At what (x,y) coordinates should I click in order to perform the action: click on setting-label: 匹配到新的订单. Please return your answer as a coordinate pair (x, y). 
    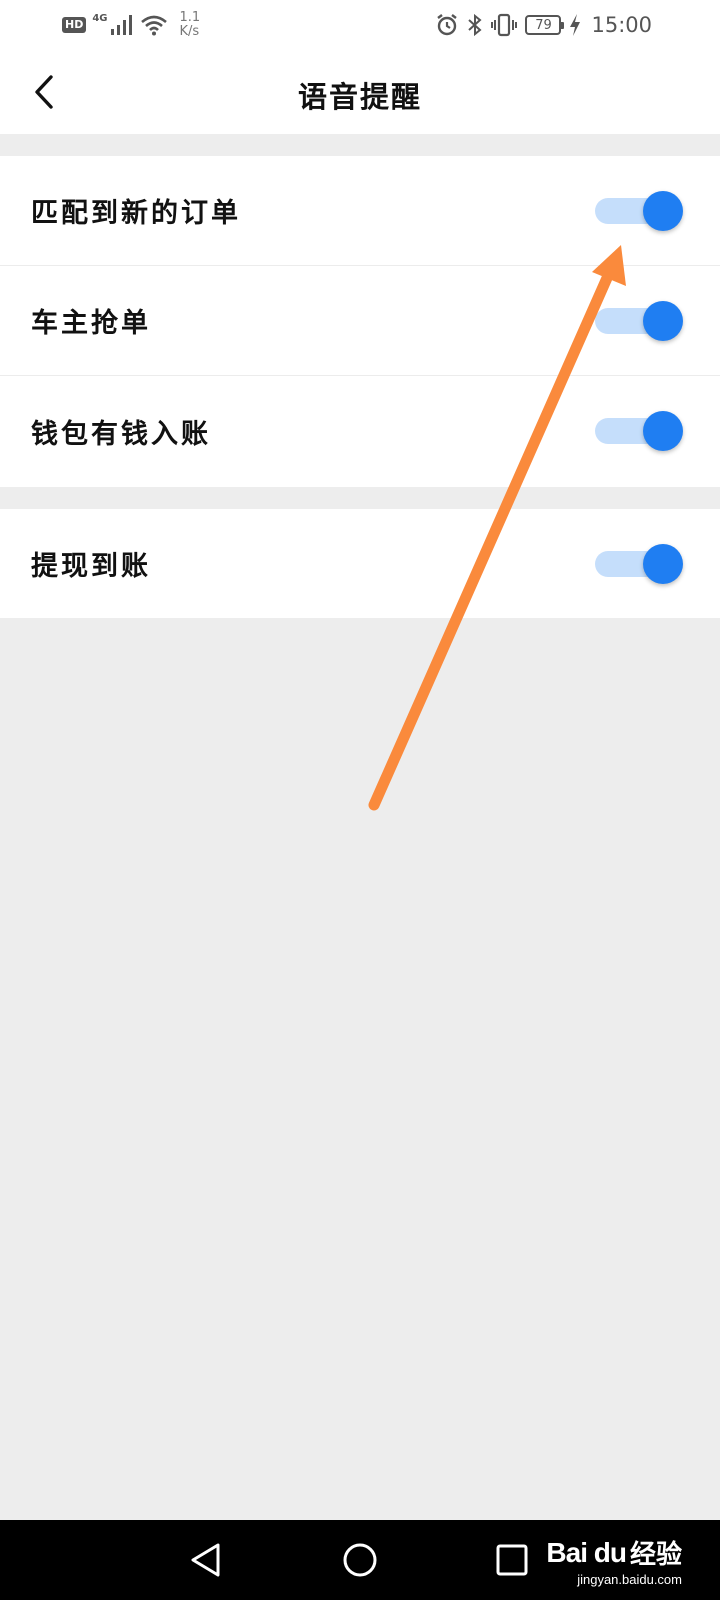
    Looking at the image, I should click on (136, 213).